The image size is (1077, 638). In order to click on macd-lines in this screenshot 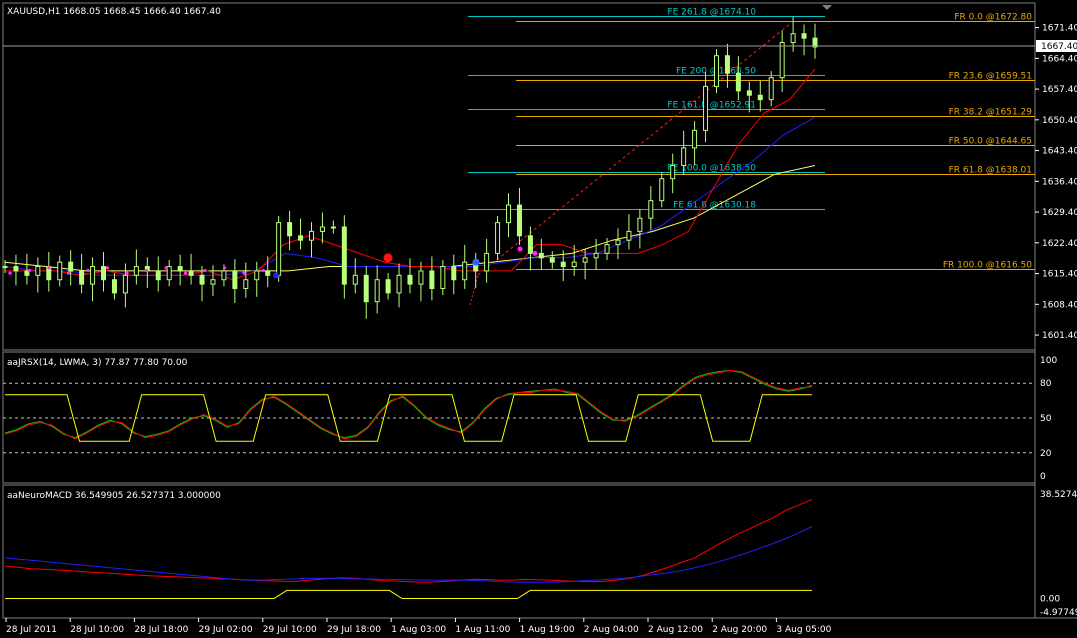, I will do `click(408, 548)`.